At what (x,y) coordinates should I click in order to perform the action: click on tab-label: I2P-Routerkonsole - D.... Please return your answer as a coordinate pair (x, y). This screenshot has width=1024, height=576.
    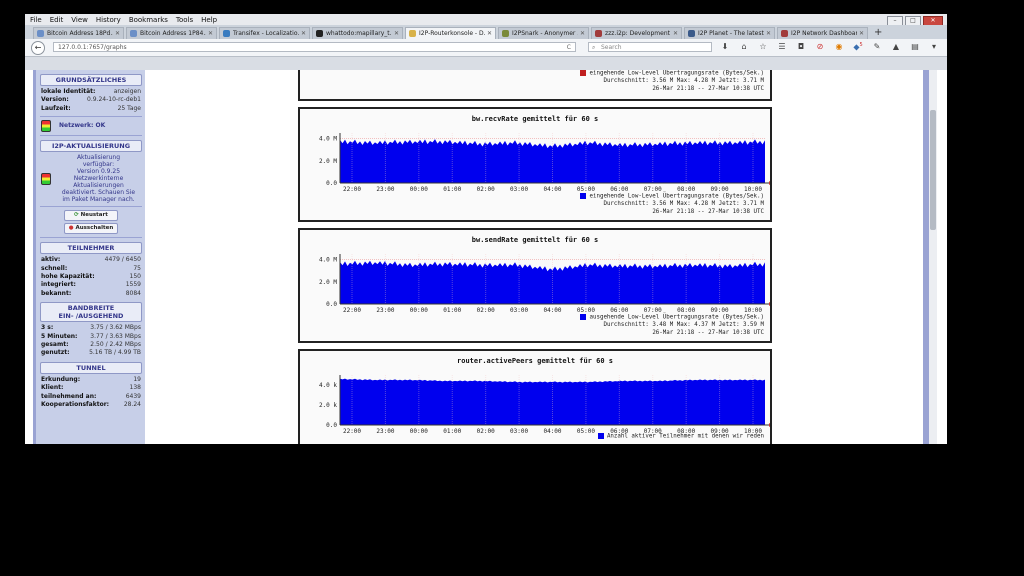
    Looking at the image, I should click on (452, 33).